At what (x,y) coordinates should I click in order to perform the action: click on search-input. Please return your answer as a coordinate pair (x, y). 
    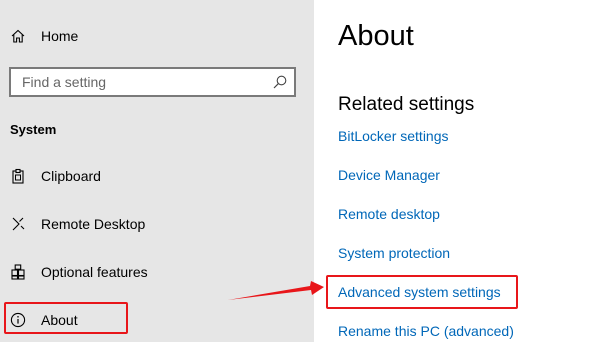
    Looking at the image, I should click on (141, 82).